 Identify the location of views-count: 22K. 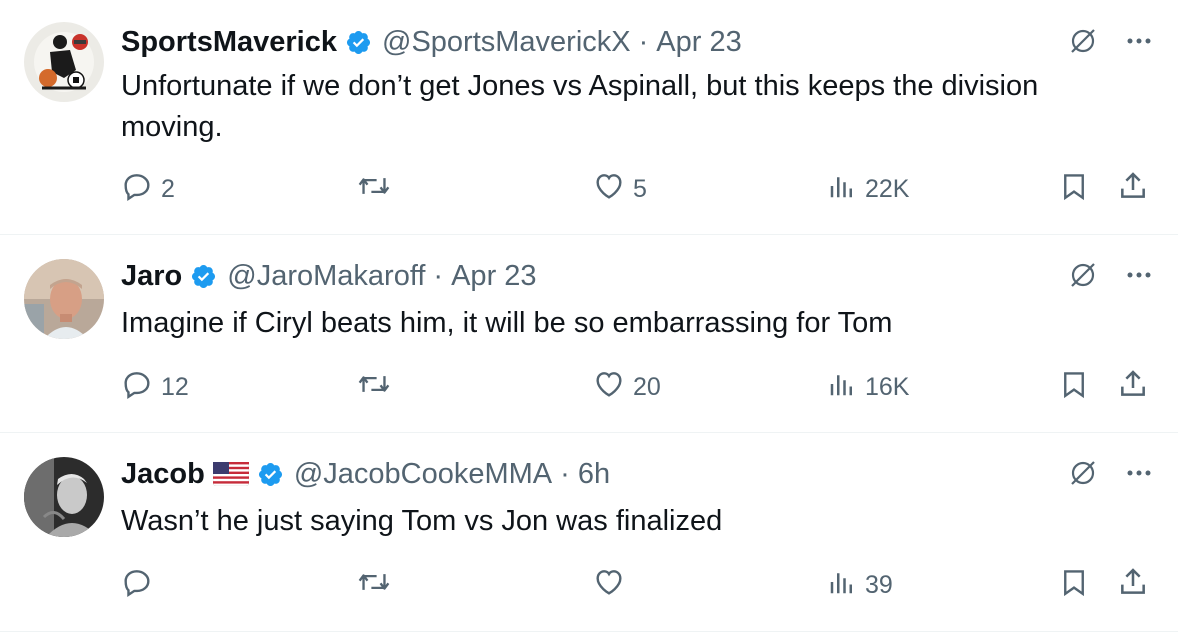
(887, 189).